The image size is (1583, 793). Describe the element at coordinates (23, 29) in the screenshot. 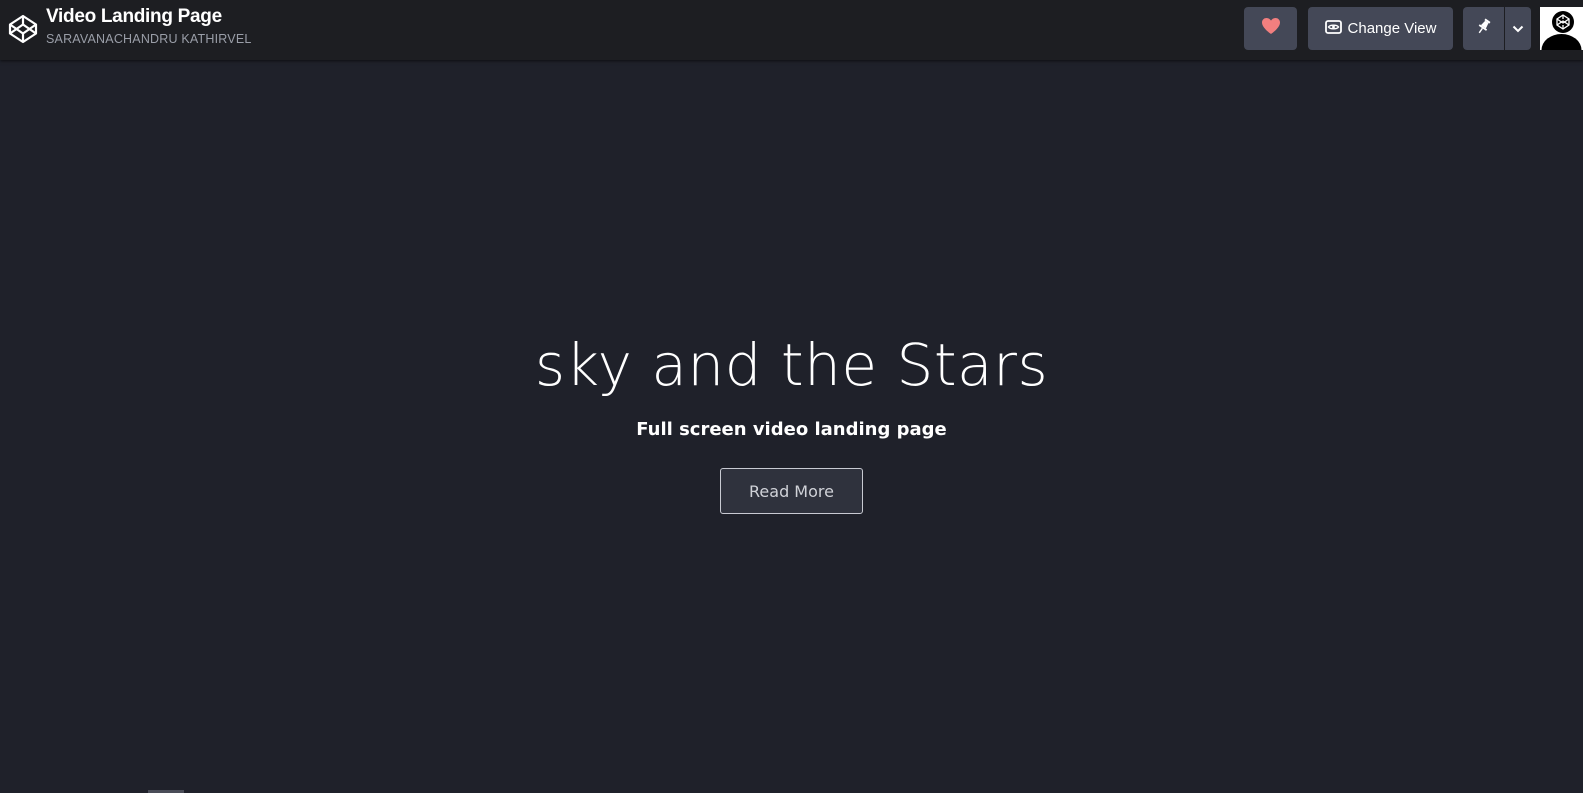

I see `codepen-logo-icon` at that location.